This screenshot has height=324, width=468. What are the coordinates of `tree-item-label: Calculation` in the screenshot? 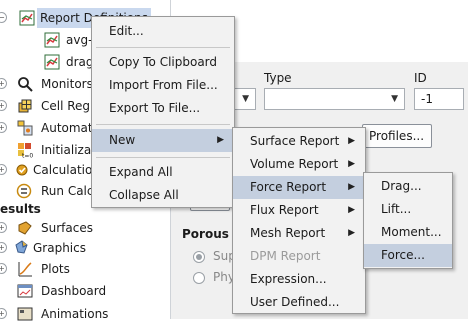 It's located at (66, 170).